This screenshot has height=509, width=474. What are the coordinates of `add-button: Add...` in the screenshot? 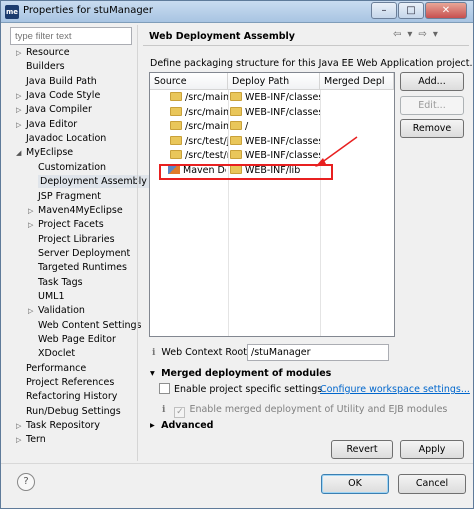 It's located at (432, 81).